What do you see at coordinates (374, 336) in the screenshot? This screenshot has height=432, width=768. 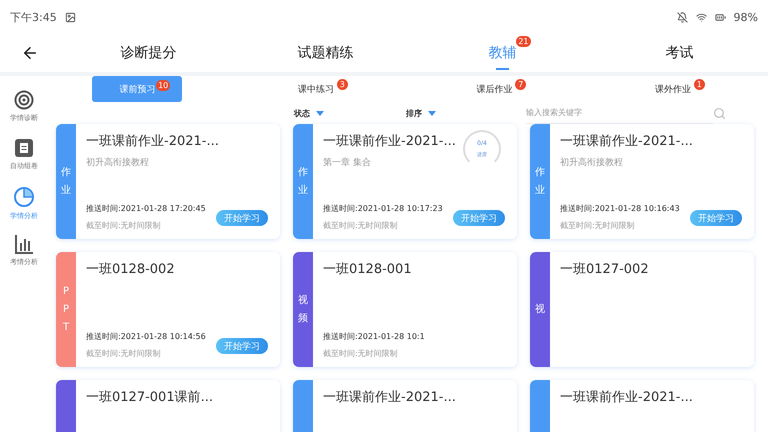 I see `push-time: 推送时间:2021-01-28 10:1` at bounding box center [374, 336].